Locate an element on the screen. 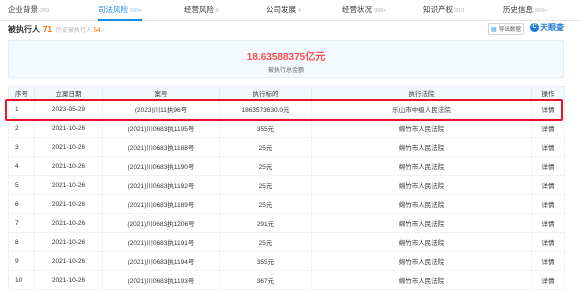  case-number: (2021)川0683执1193号 is located at coordinates (161, 280).